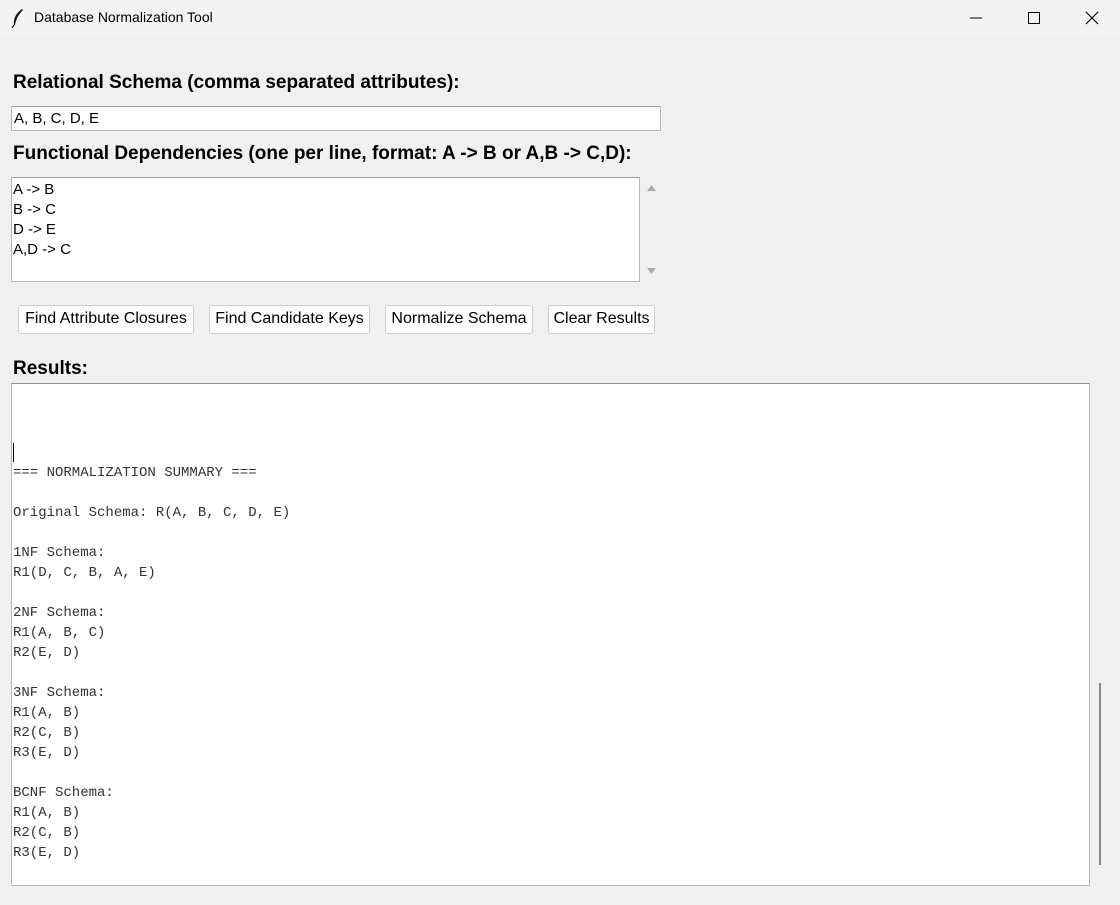 This screenshot has height=905, width=1120. Describe the element at coordinates (123, 17) in the screenshot. I see `window-title: Database Normalization Tool` at that location.